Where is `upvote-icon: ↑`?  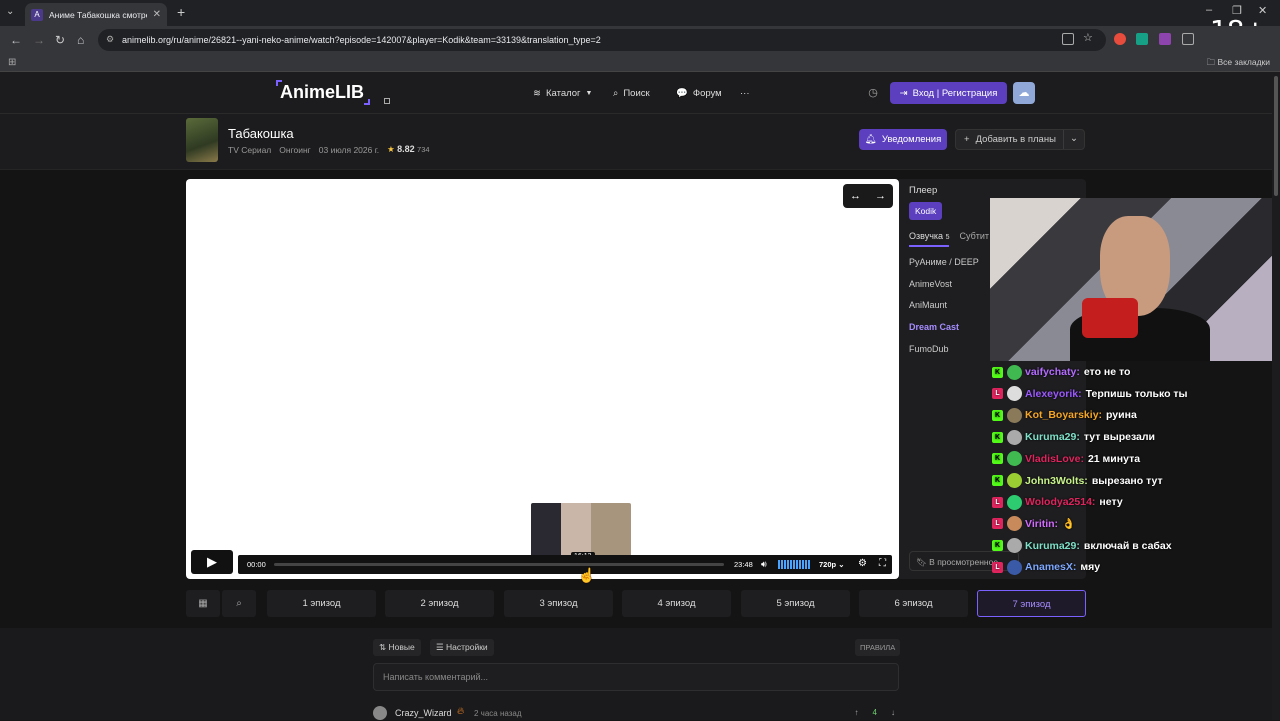
upvote-icon: ↑ is located at coordinates (857, 712).